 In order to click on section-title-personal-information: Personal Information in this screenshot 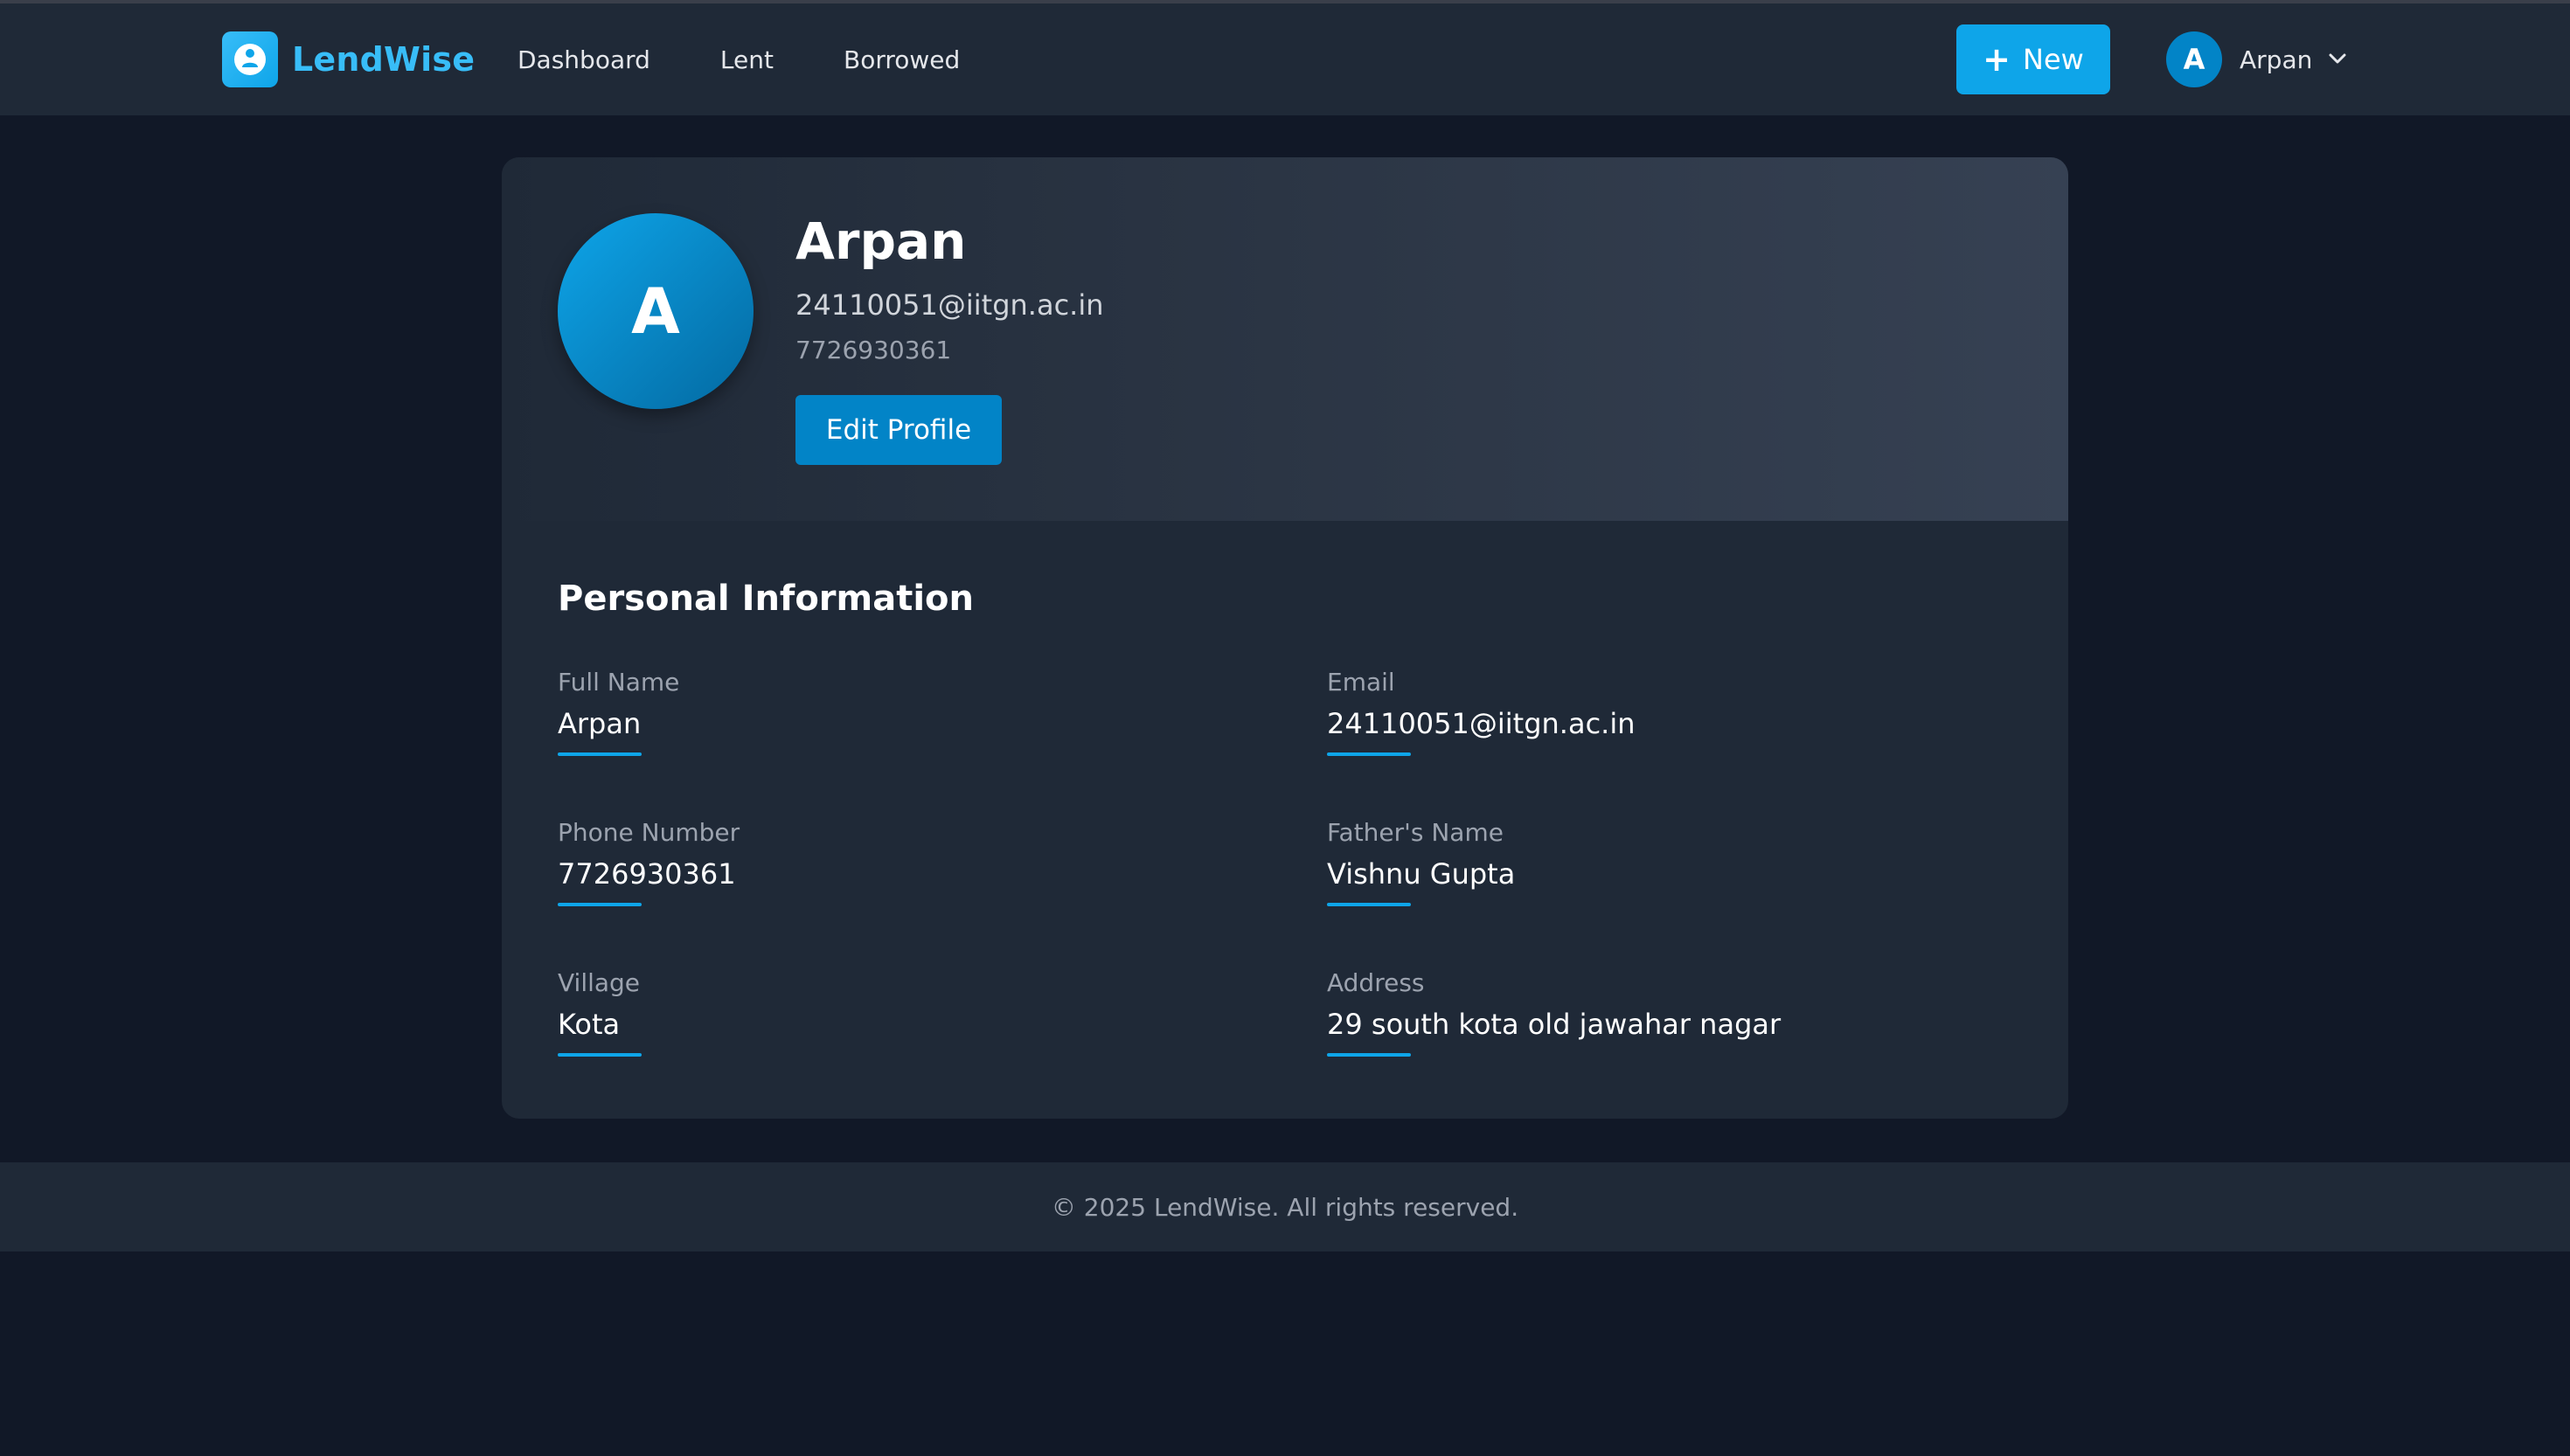, I will do `click(766, 599)`.